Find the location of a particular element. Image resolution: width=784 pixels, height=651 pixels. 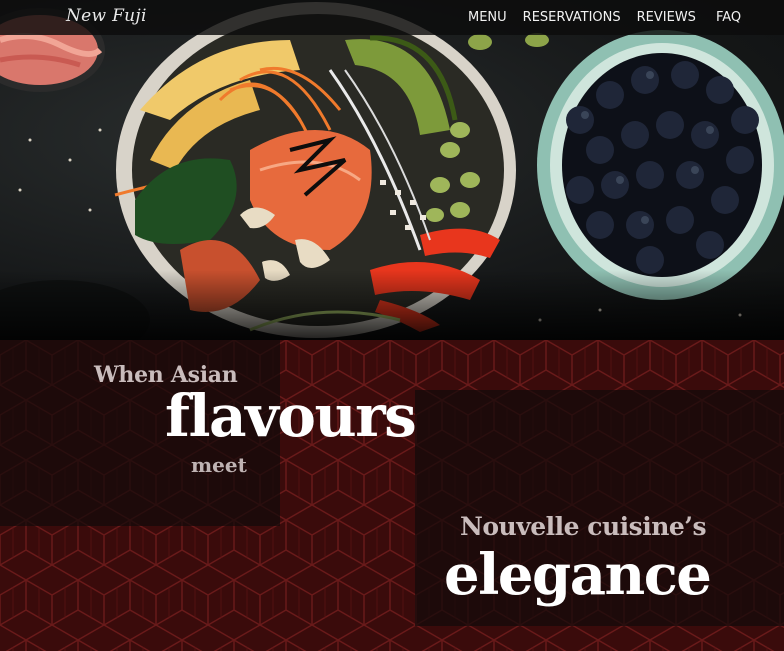

hero-gradient is located at coordinates (392, 305).